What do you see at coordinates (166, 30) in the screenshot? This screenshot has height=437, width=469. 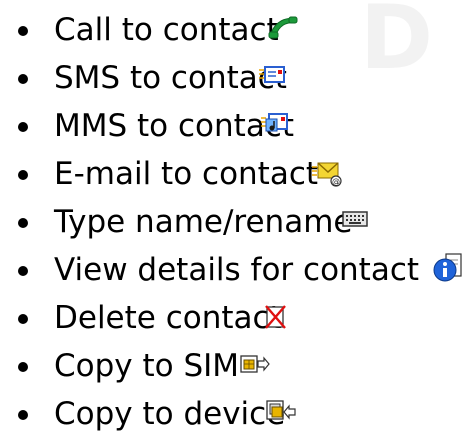 I see `item-label-call: Call to contact` at bounding box center [166, 30].